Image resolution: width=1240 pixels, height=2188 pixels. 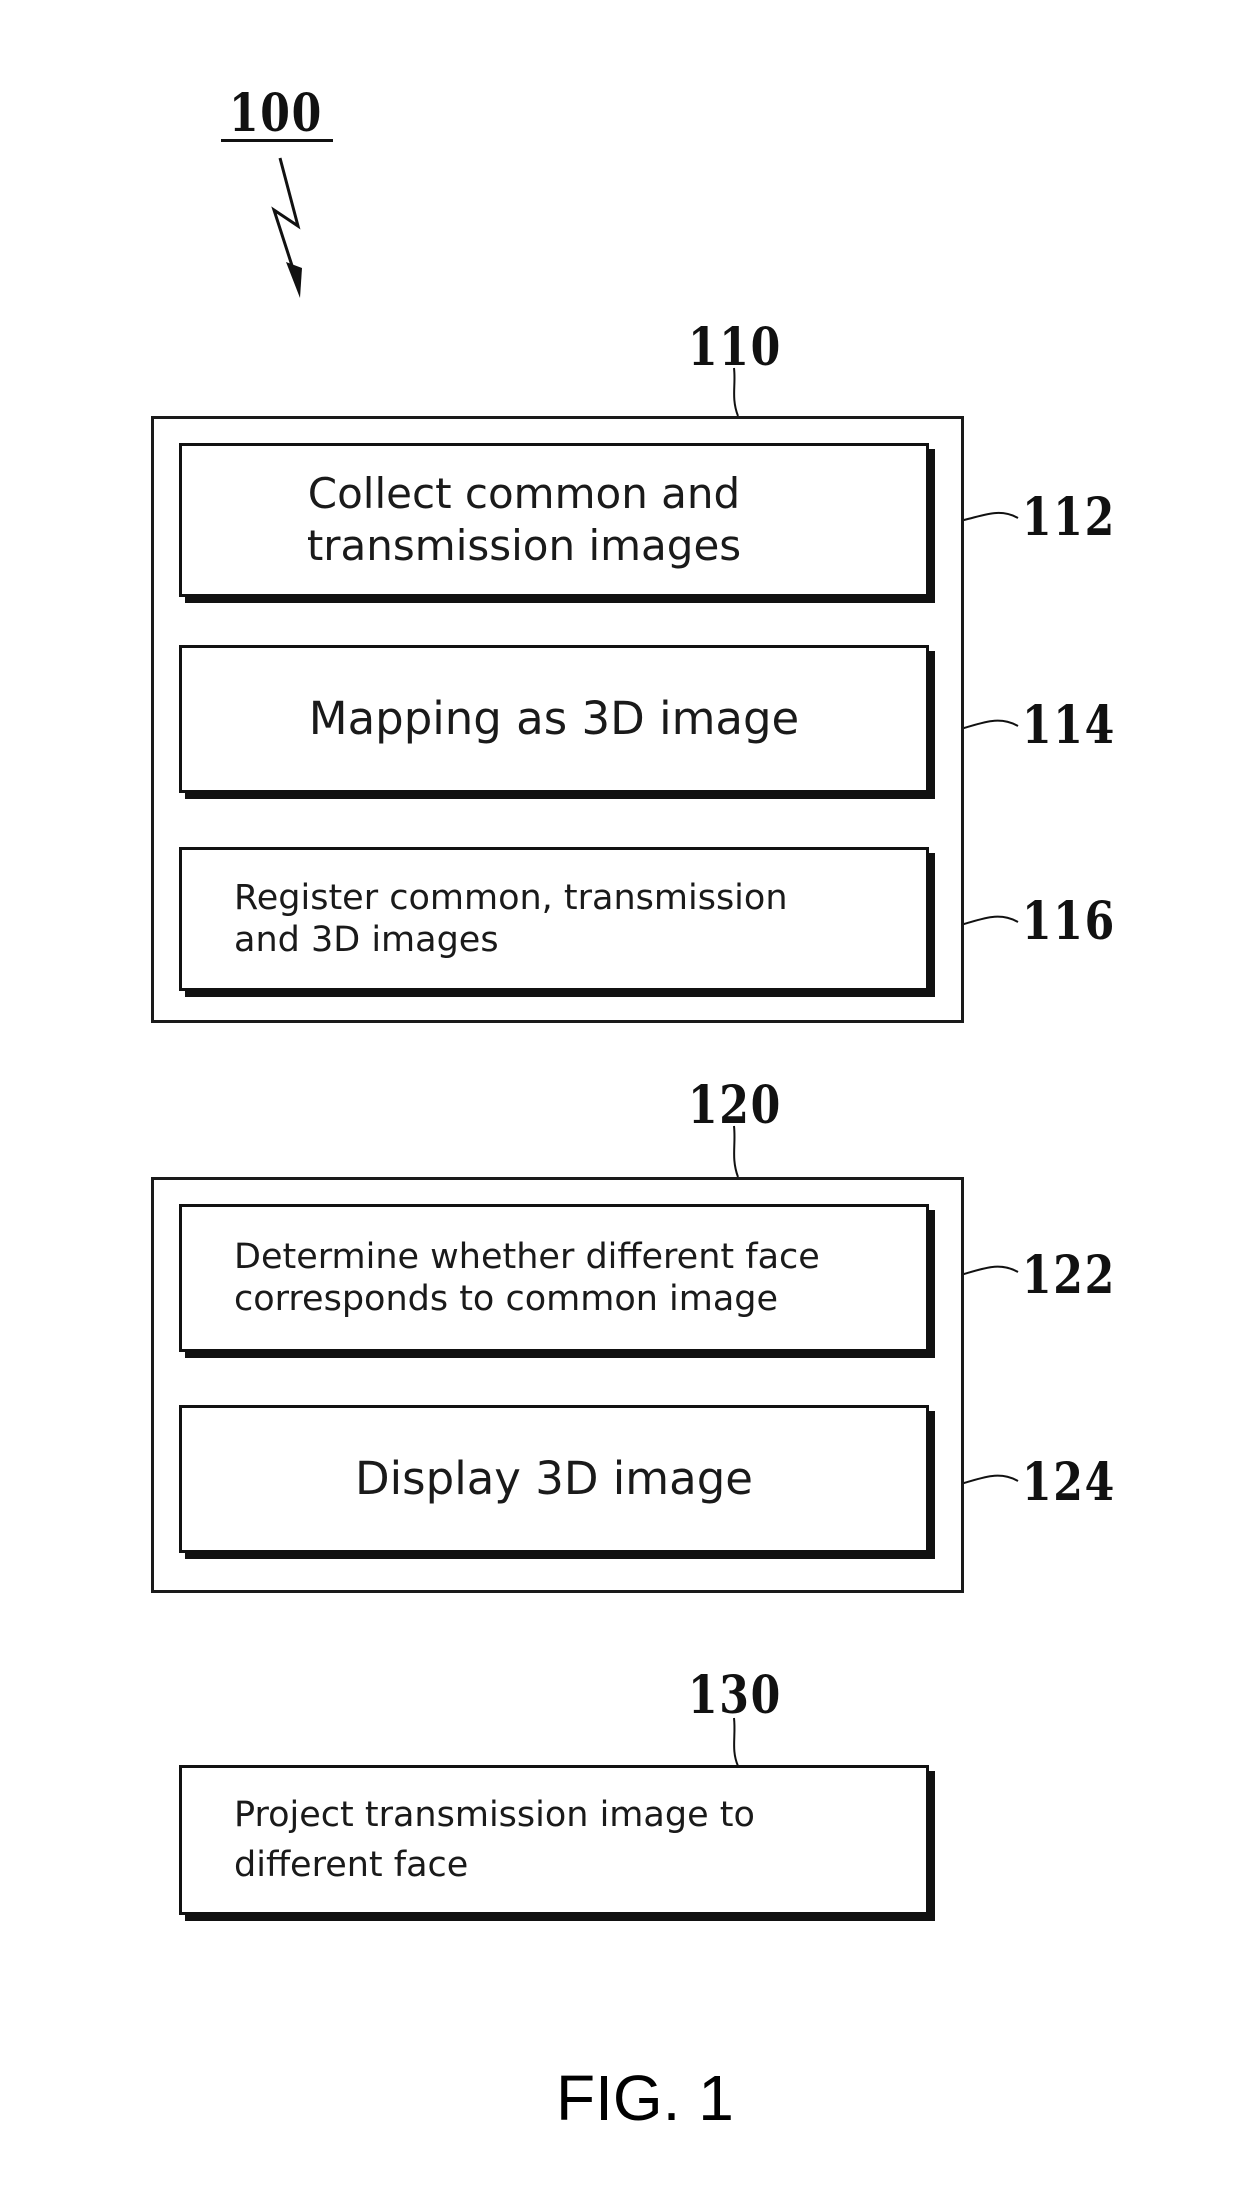 I want to click on step-label-114: Mapping as 3D image, so click(x=554, y=718).